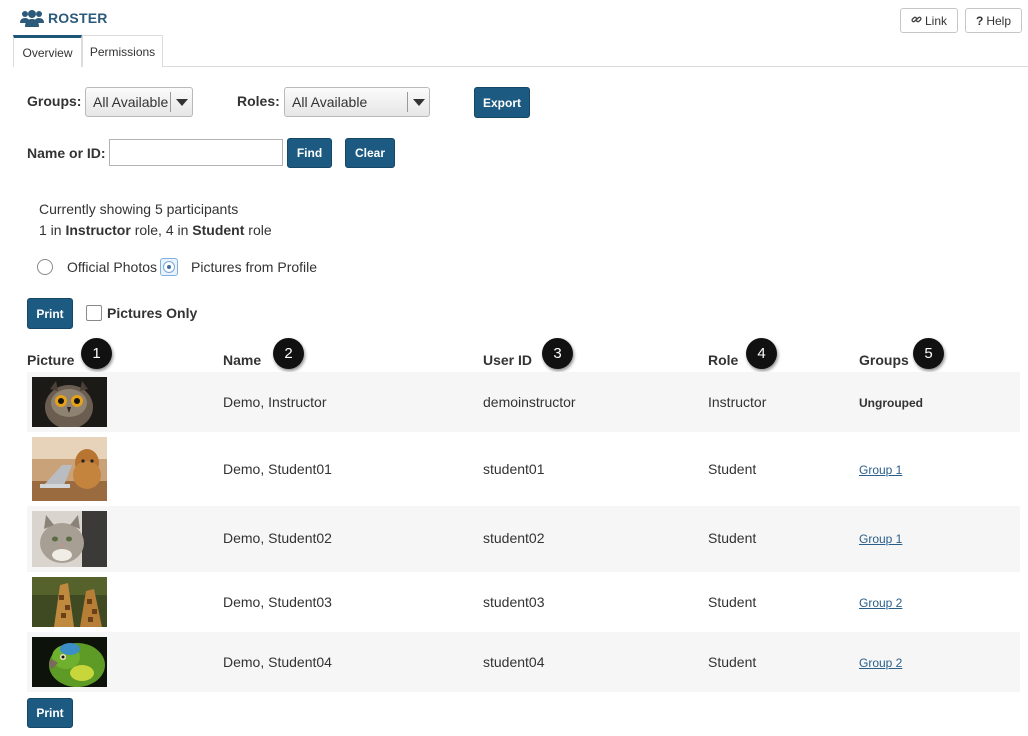 The width and height of the screenshot is (1028, 736). I want to click on tab-permissions: Permissions, so click(122, 51).